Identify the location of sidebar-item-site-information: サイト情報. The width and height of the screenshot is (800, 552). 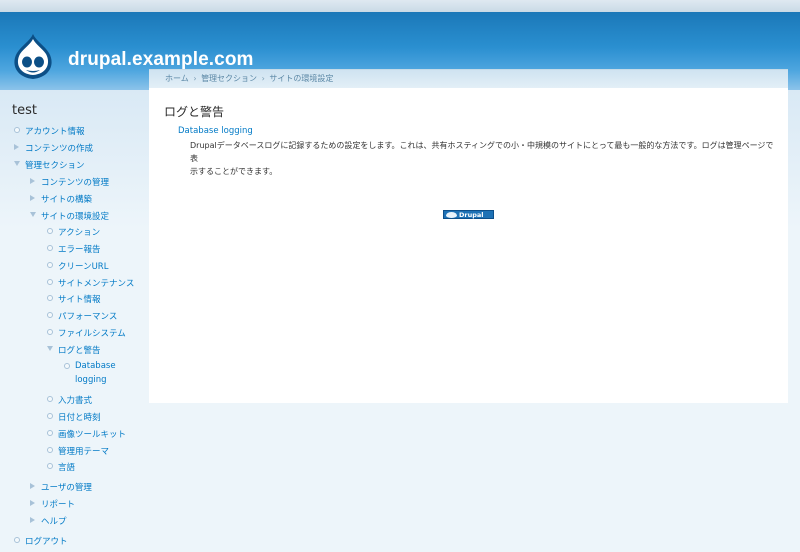
(74, 300).